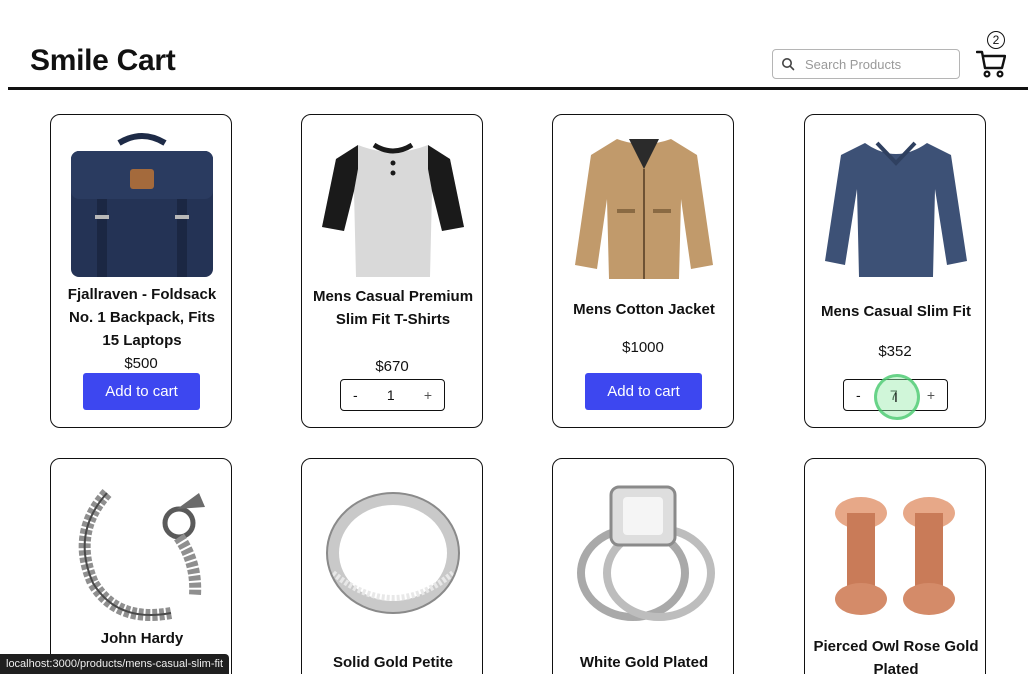 The height and width of the screenshot is (674, 1034). What do you see at coordinates (996, 40) in the screenshot?
I see `cart-count-badge: 2` at bounding box center [996, 40].